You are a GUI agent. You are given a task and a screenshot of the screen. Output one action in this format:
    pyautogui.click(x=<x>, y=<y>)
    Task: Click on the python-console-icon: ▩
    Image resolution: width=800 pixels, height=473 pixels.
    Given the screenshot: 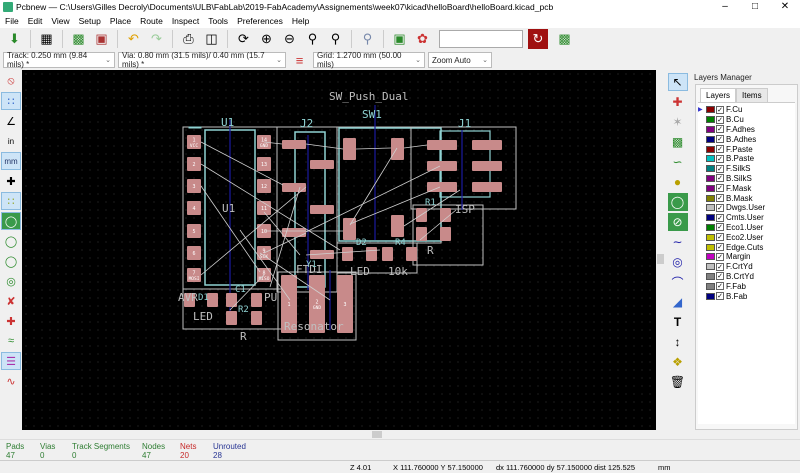 What is the action you would take?
    pyautogui.click(x=564, y=39)
    